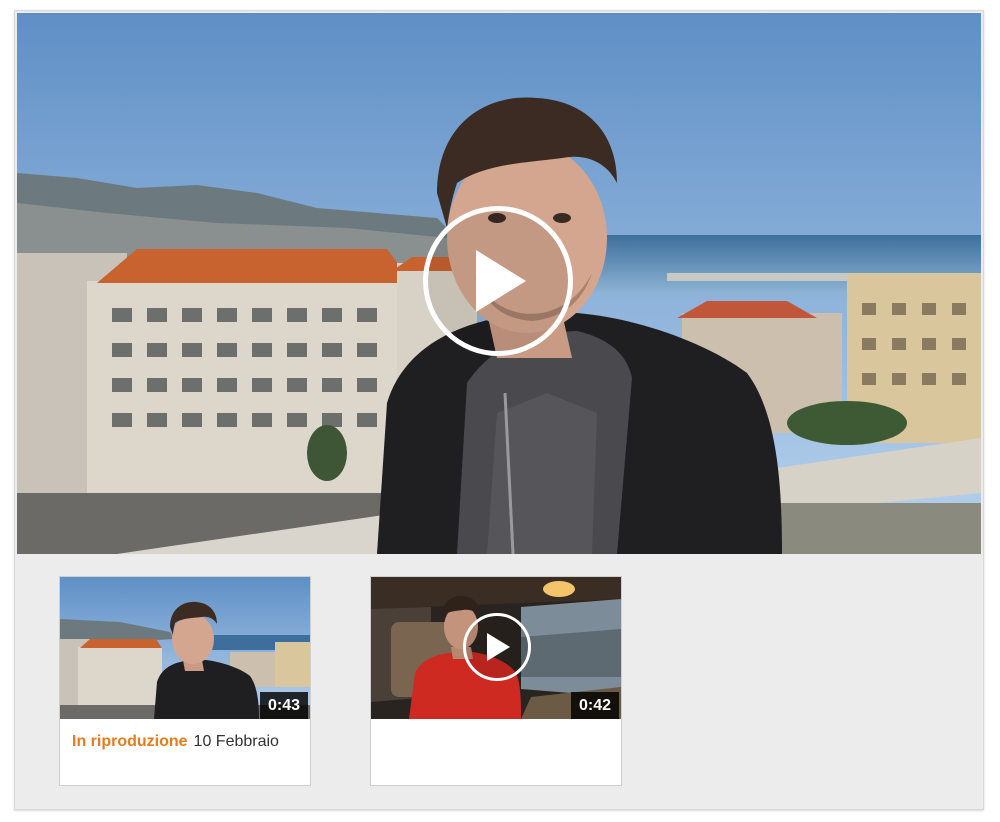 Image resolution: width=1000 pixels, height=822 pixels. What do you see at coordinates (185, 648) in the screenshot?
I see `video-thumbnail: 0:43` at bounding box center [185, 648].